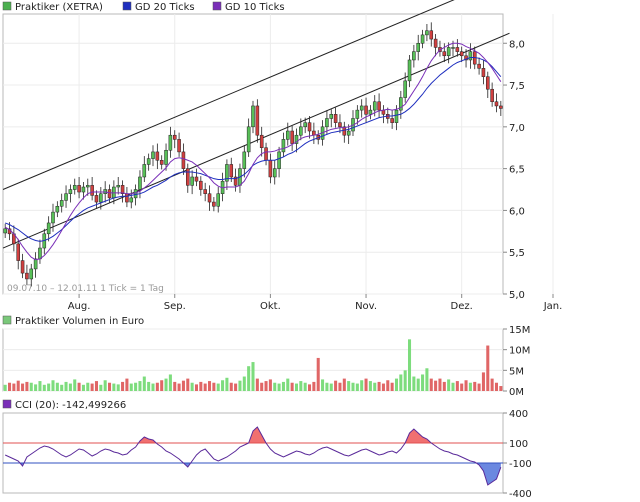 Image resolution: width=640 pixels, height=502 pixels. Describe the element at coordinates (165, 7) in the screenshot. I see `legend-label-2: GD 20 Ticks` at that location.